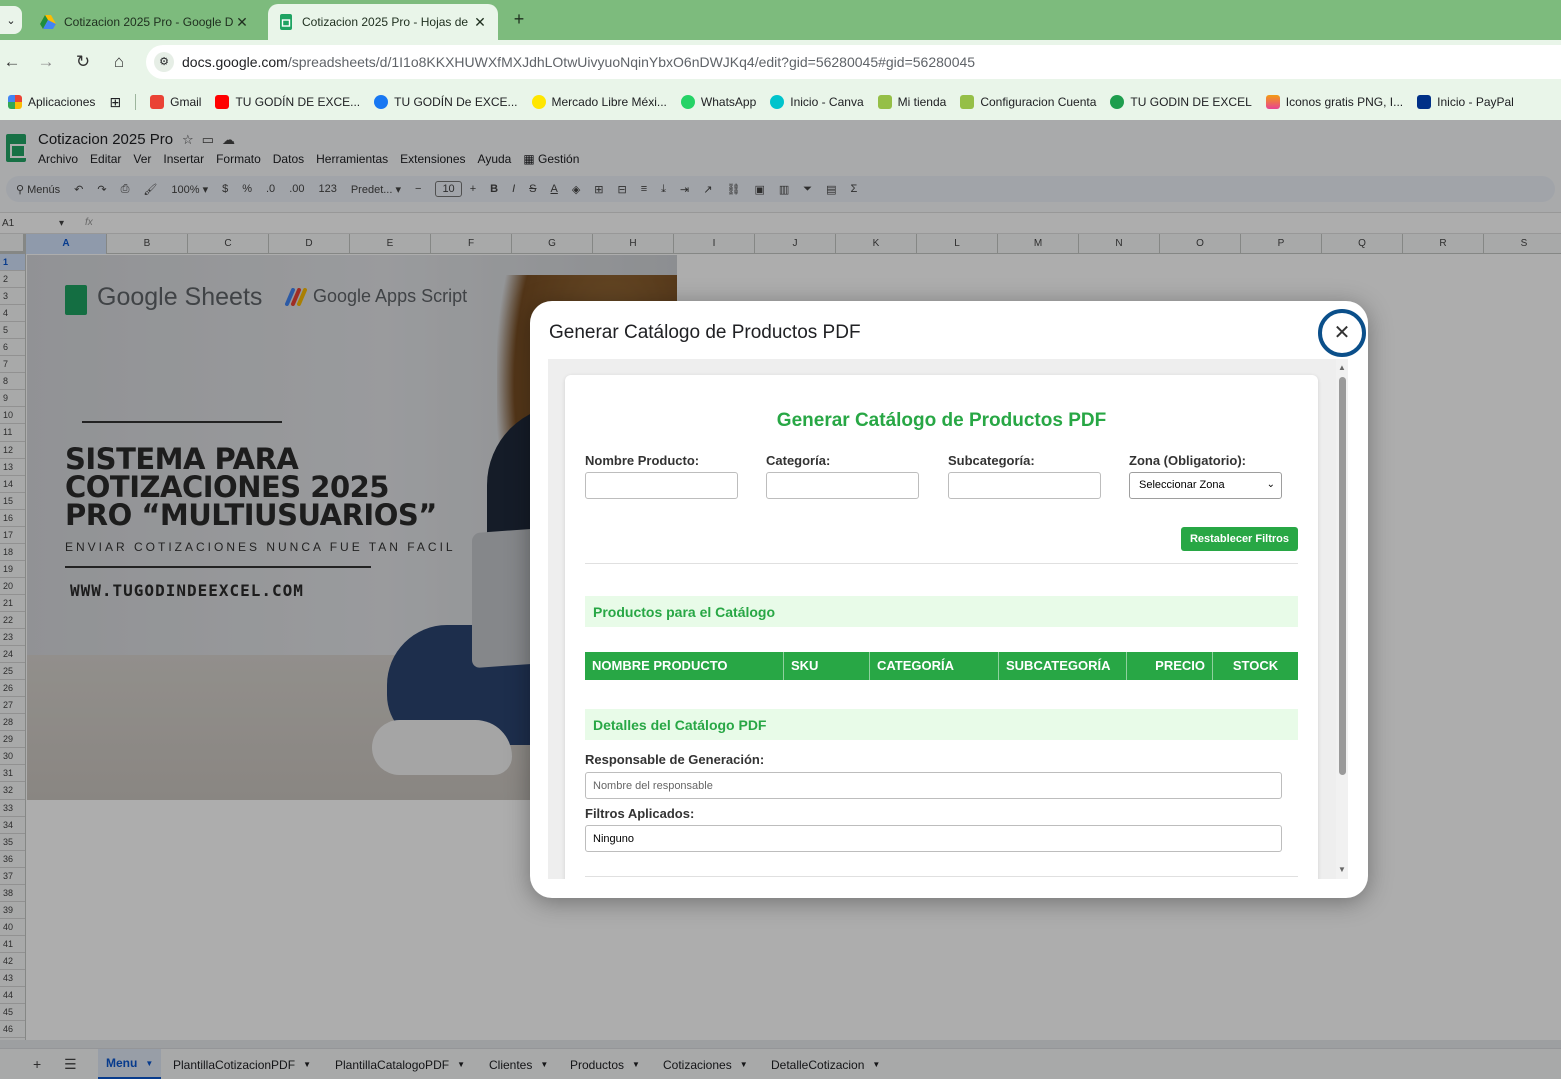  Describe the element at coordinates (842, 485) in the screenshot. I see `categoria-input` at that location.